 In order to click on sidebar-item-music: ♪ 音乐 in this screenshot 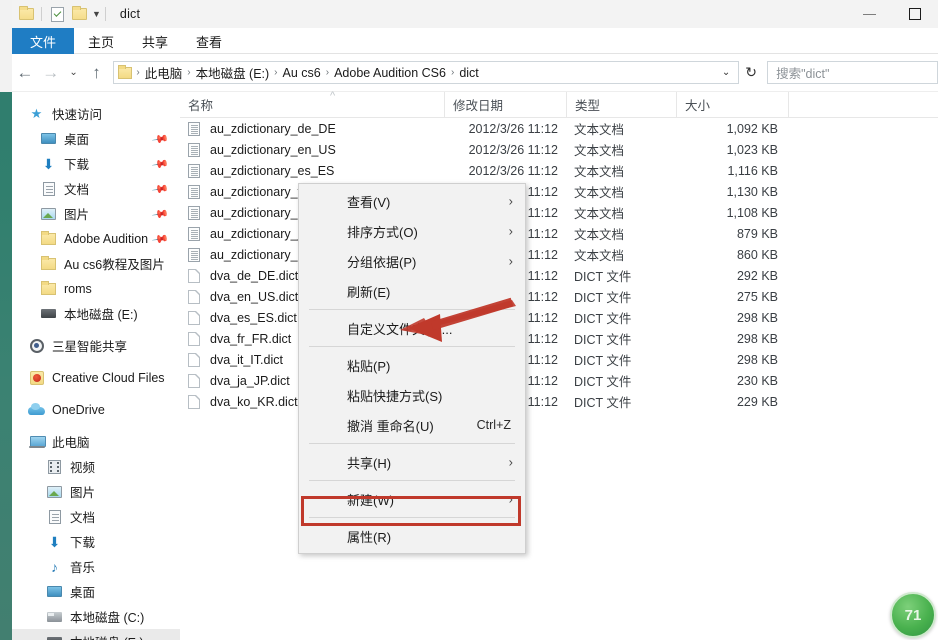, I will do `click(96, 566)`.